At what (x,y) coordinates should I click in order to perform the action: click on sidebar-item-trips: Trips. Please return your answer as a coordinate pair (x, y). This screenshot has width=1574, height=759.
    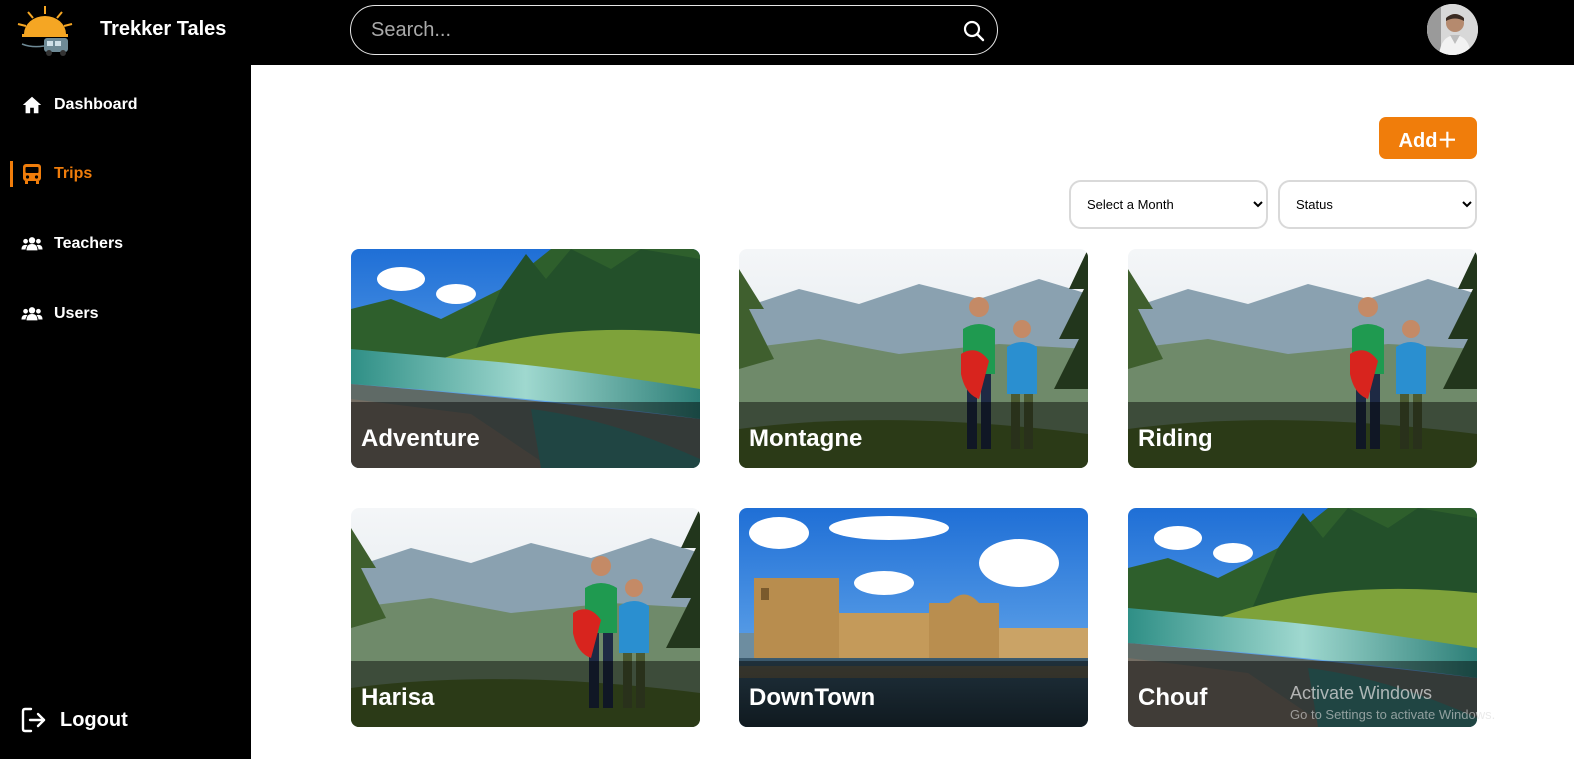
    Looking at the image, I should click on (56, 174).